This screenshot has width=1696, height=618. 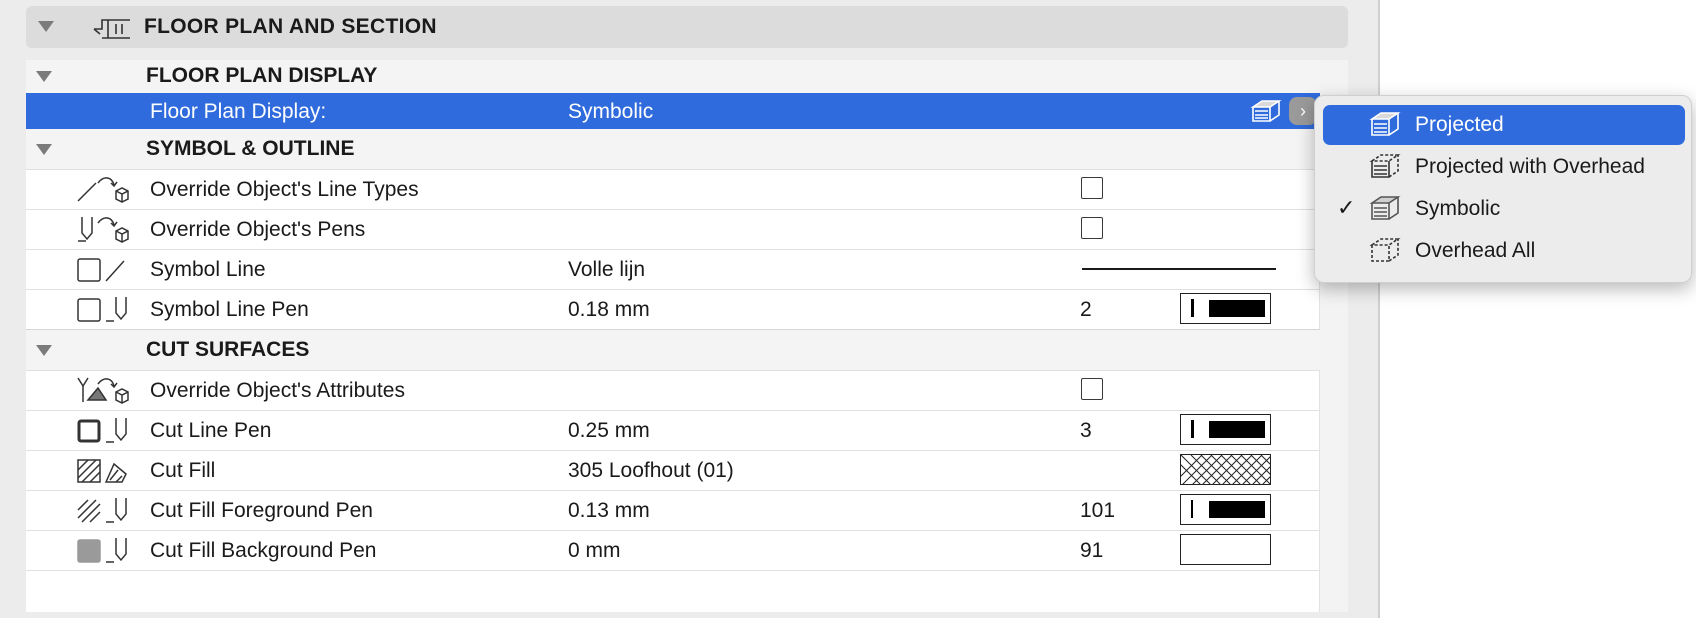 What do you see at coordinates (263, 550) in the screenshot?
I see `row-label: Cut Fill Background Pen` at bounding box center [263, 550].